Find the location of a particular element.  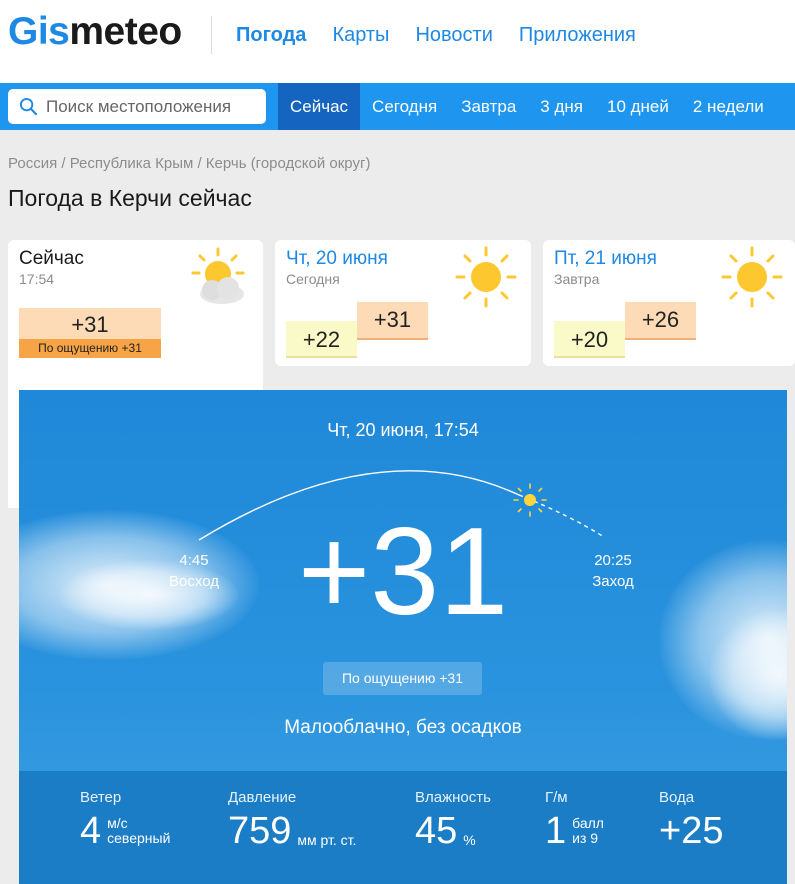

stat-wind: Ветер 4 м/с северный is located at coordinates (125, 820).